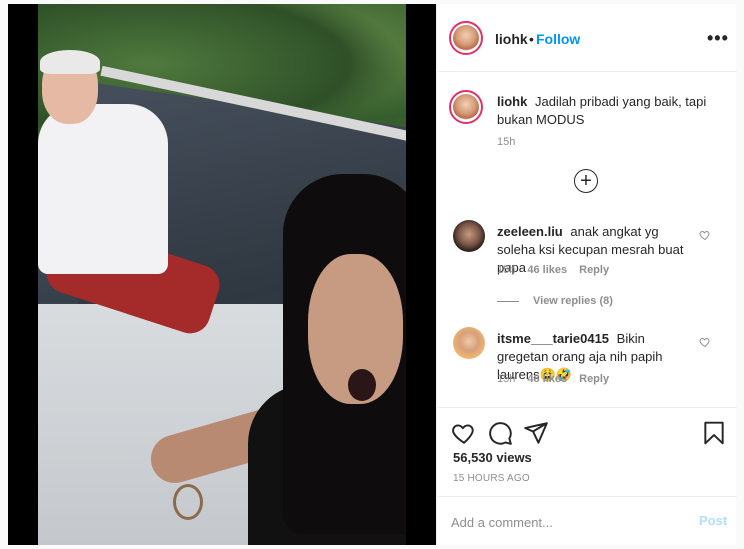 The height and width of the screenshot is (549, 744). I want to click on plus-circle-icon: +, so click(586, 181).